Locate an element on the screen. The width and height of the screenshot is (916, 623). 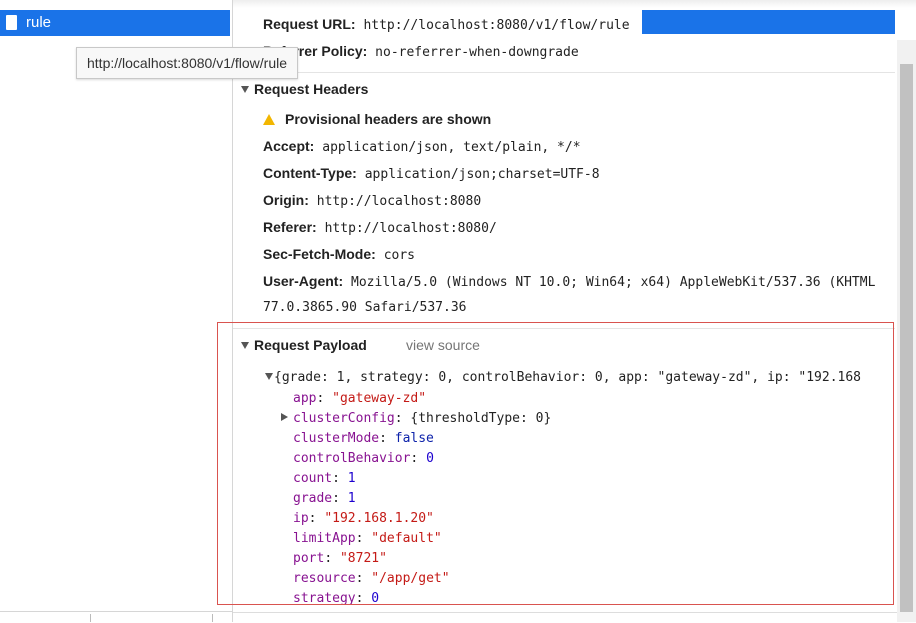
payload-key: app is located at coordinates (305, 398).